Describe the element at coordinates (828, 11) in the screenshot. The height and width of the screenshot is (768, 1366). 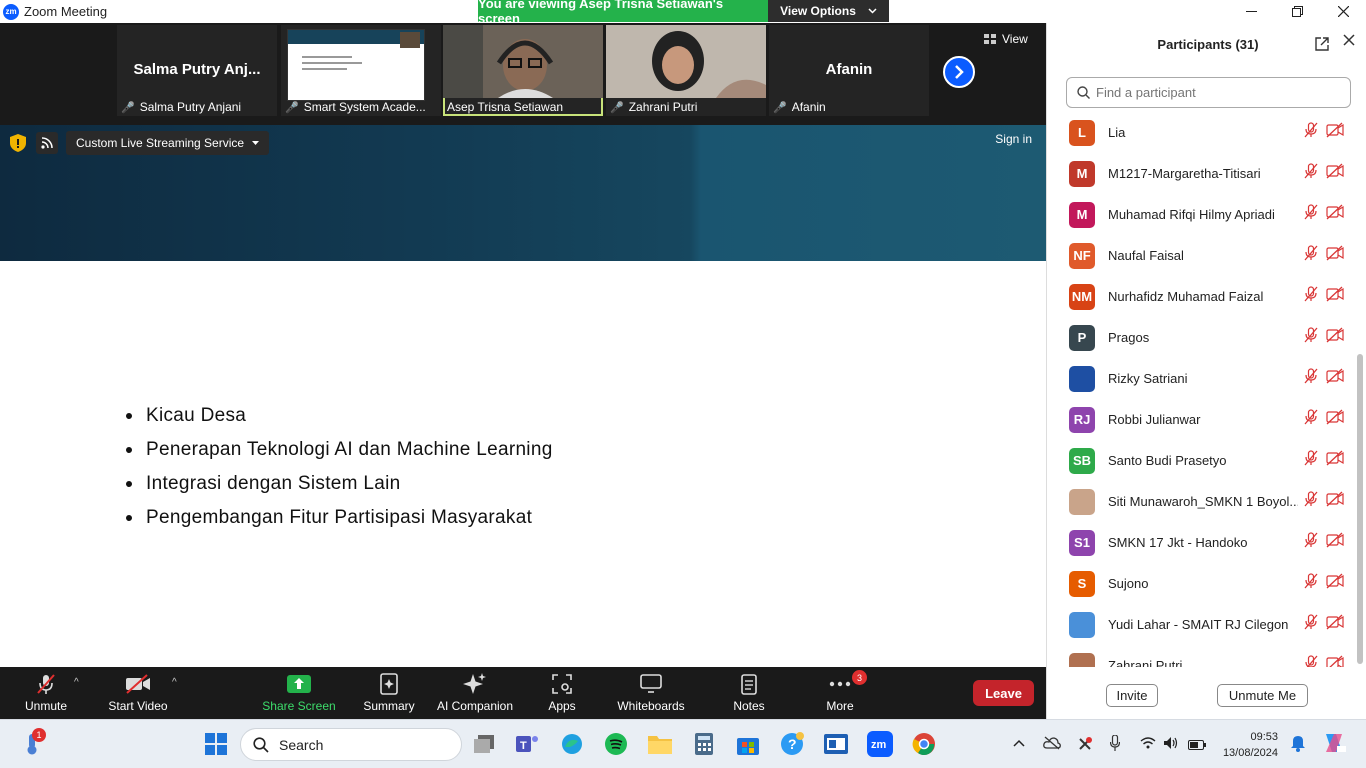
I see `view-options-button: View Options` at that location.